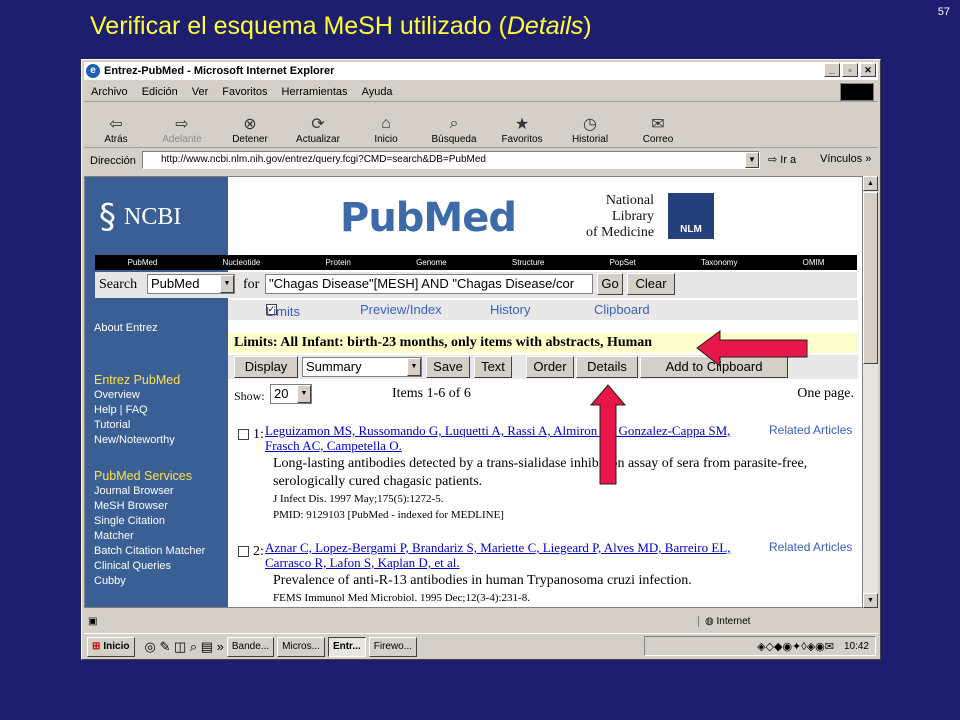  I want to click on back-arrow-icon: ⇦, so click(116, 124).